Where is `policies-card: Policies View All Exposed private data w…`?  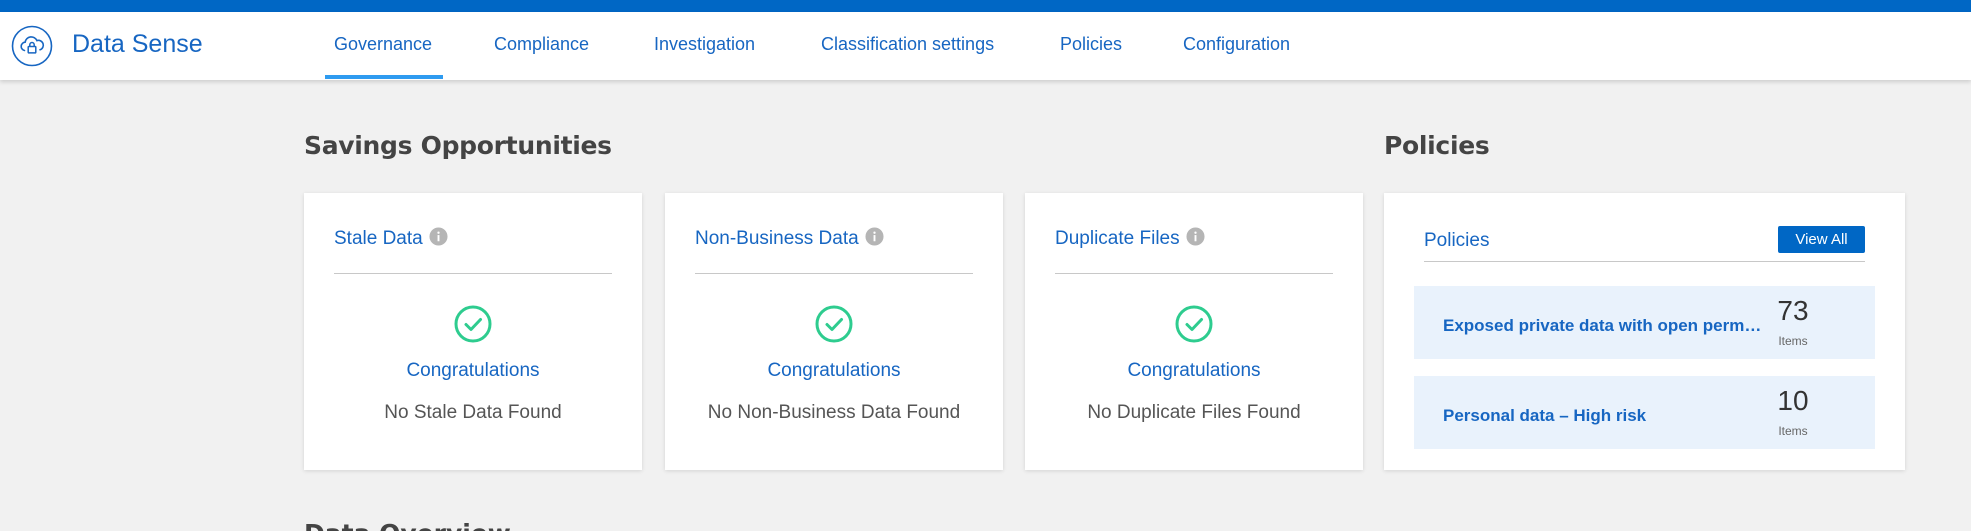 policies-card: Policies View All Exposed private data w… is located at coordinates (1644, 331).